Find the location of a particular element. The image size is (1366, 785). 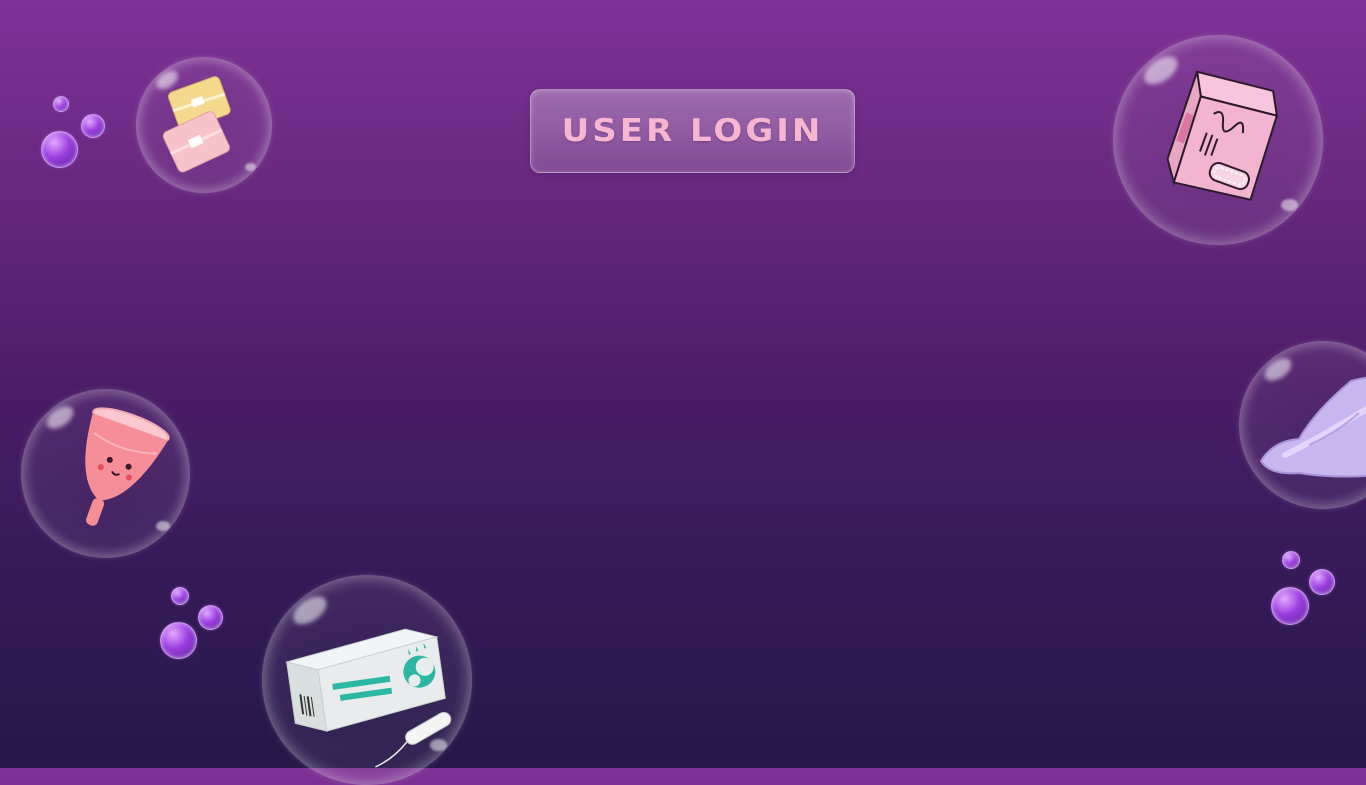

user-login-label: USER LOGIN is located at coordinates (692, 131).